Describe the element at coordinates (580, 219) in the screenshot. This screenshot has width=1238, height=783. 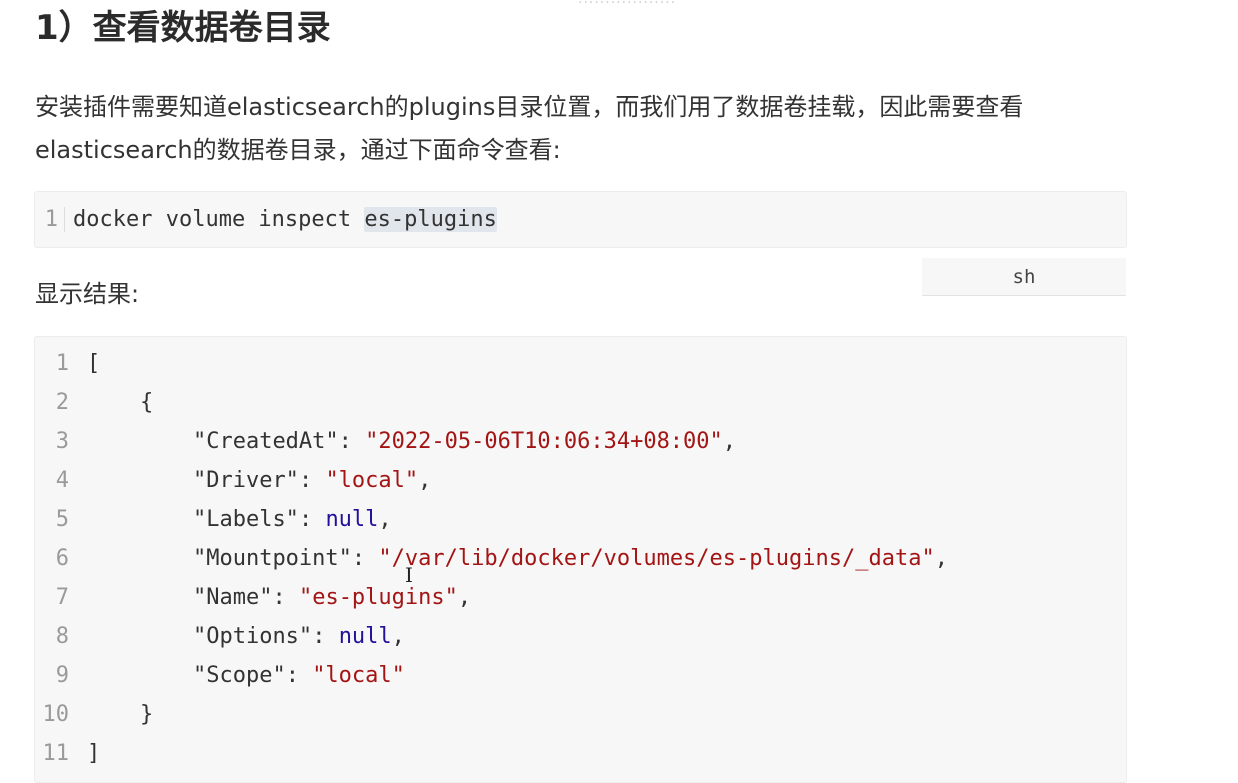
I see `command-code-block: 1 docker volume inspect es-plugins` at that location.